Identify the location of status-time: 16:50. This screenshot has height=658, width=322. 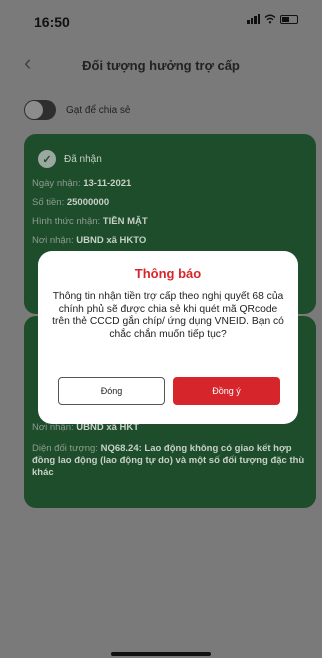
(52, 22).